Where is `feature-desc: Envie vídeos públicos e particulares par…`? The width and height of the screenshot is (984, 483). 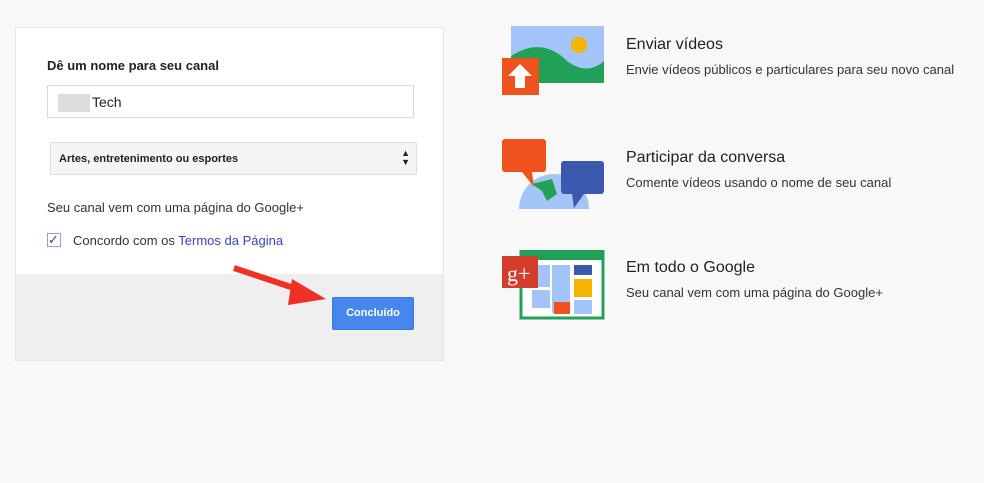 feature-desc: Envie vídeos públicos e particulares par… is located at coordinates (790, 69).